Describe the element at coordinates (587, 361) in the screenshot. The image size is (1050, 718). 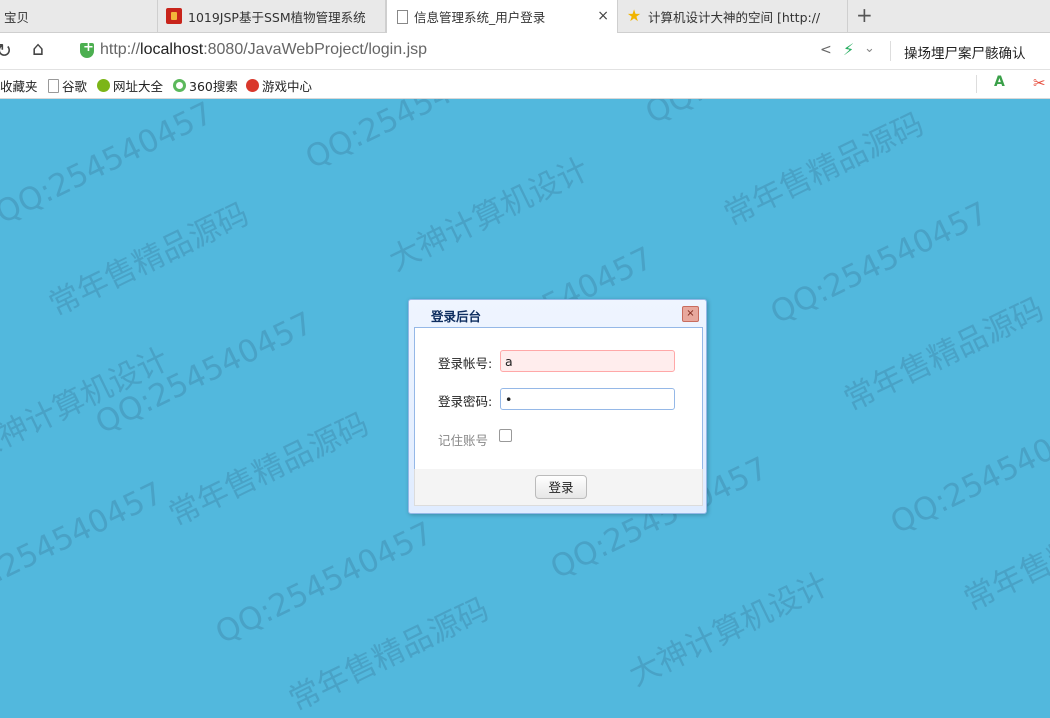
I see `account-input` at that location.